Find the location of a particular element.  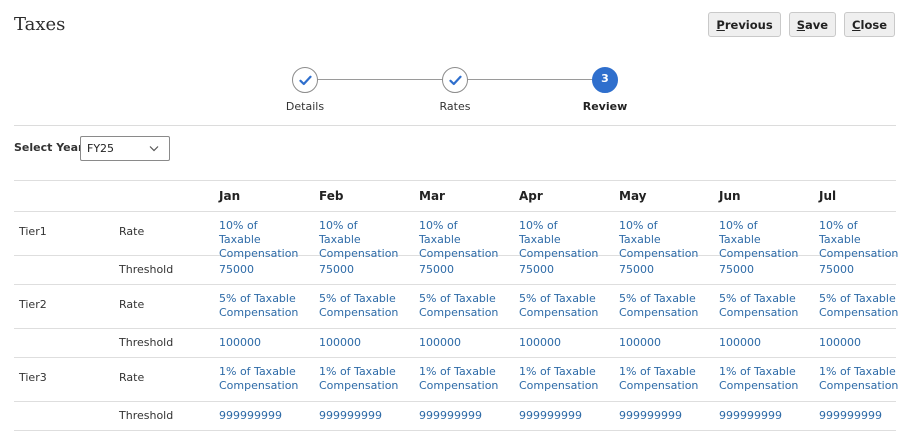

column-header-mar: Mar is located at coordinates (432, 196).